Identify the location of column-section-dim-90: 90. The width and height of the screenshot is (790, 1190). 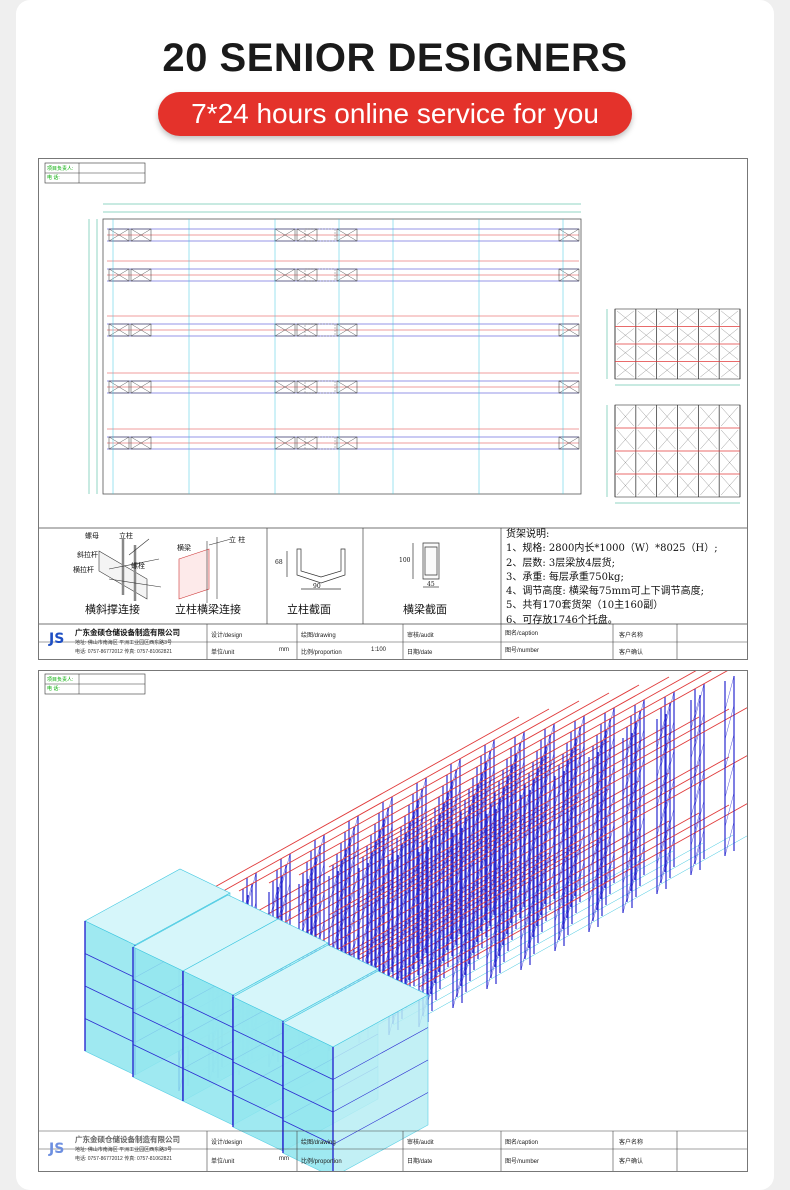
(317, 586).